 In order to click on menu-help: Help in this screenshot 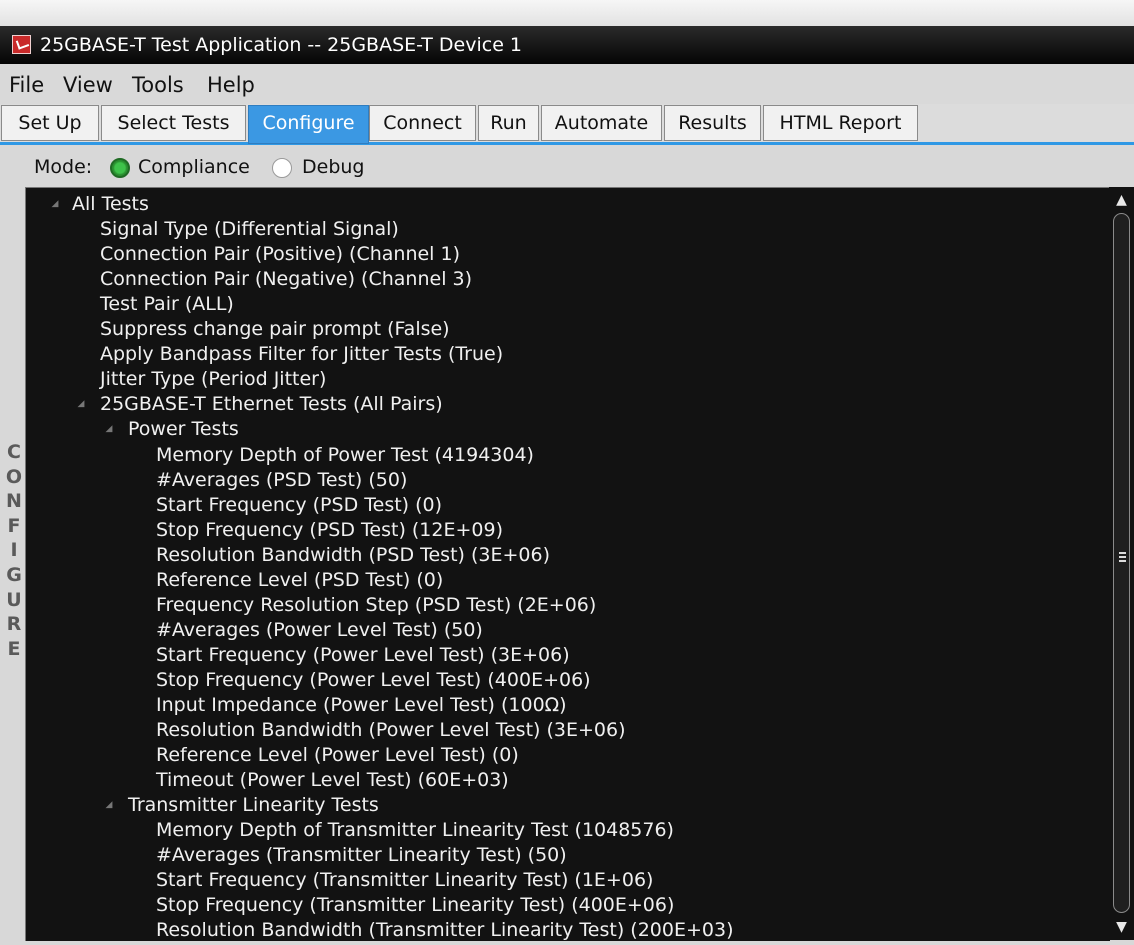, I will do `click(231, 85)`.